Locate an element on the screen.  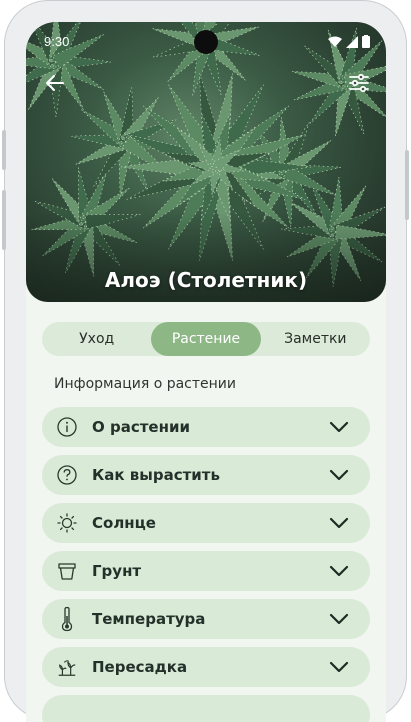
arrow-left-icon is located at coordinates (55, 83).